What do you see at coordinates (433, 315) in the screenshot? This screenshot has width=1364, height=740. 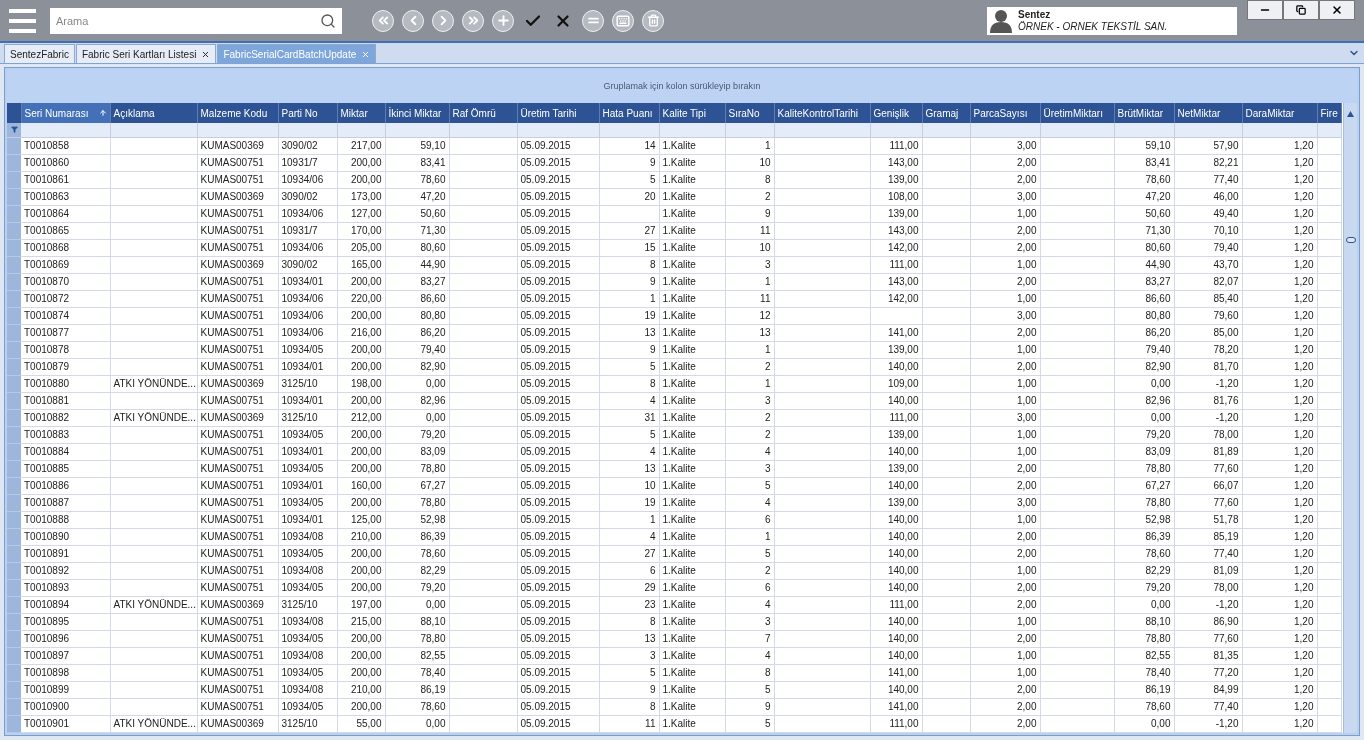 I see `table-cell: 80,80` at bounding box center [433, 315].